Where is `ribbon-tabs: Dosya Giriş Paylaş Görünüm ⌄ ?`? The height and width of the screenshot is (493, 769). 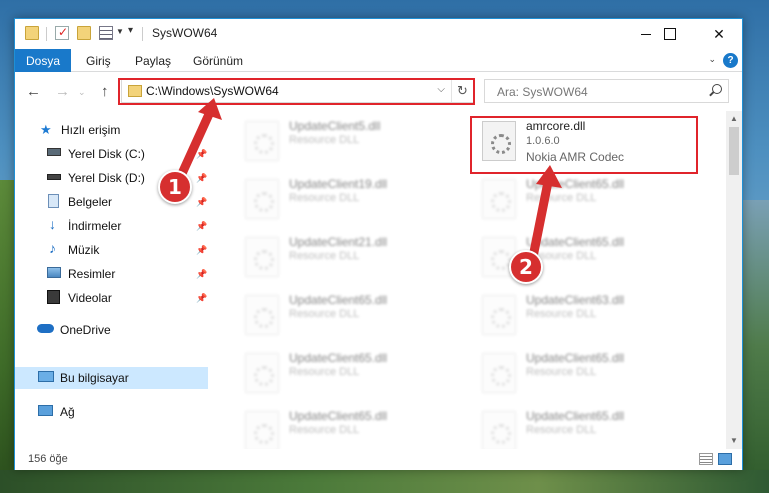
ribbon-tabs: Dosya Giriş Paylaş Görünüm ⌄ ? is located at coordinates (378, 60).